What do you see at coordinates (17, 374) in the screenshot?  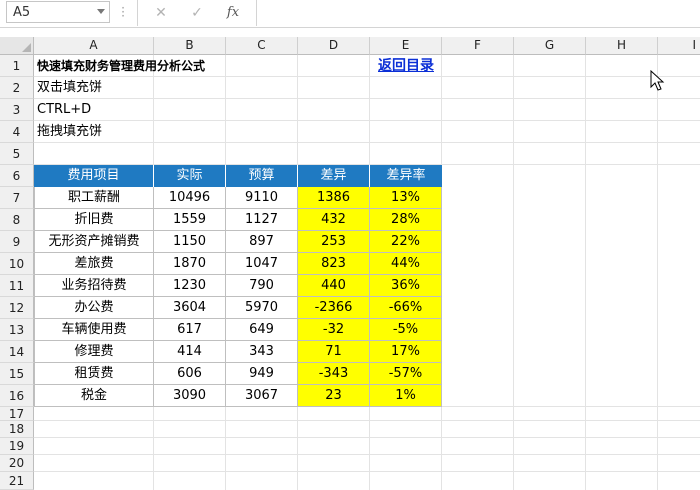 I see `row-header-15: 15` at bounding box center [17, 374].